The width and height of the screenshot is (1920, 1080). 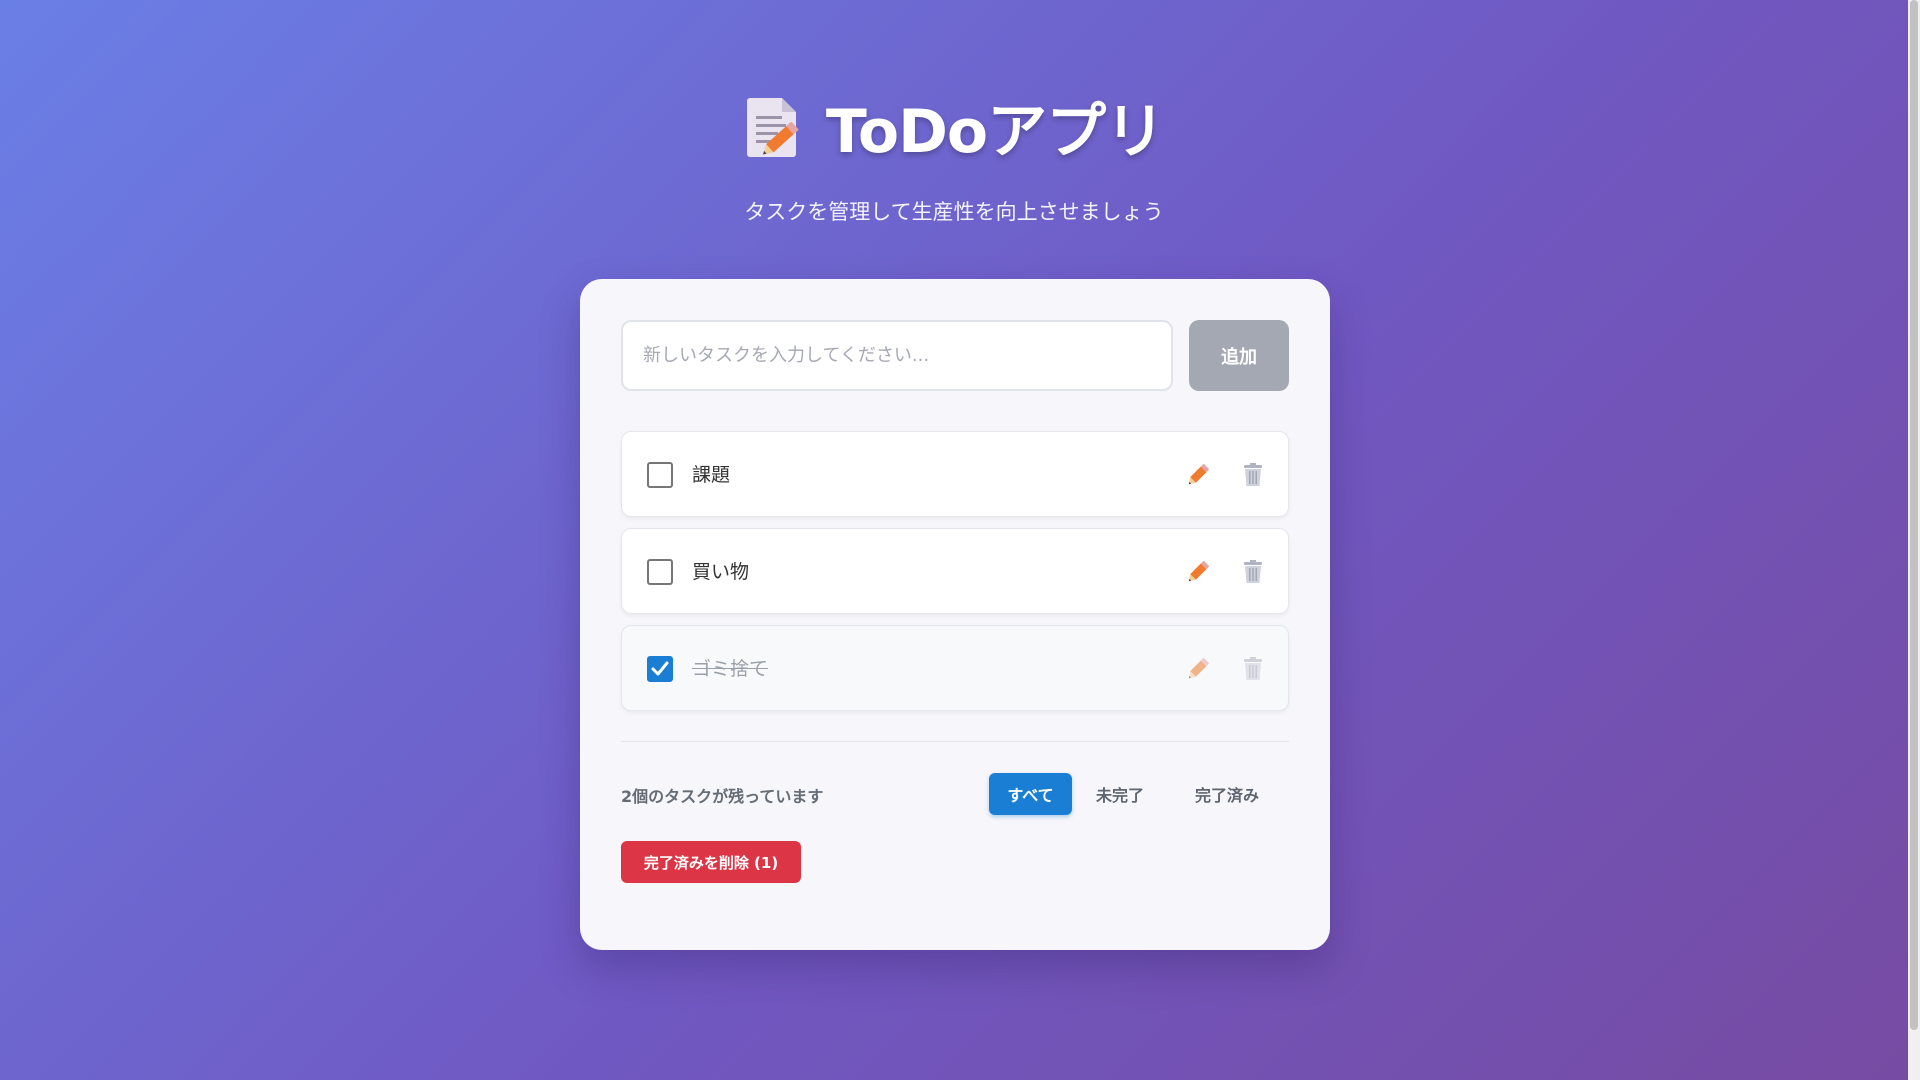 I want to click on app-subtitle: タスクを管理して生産性を向上させましょう, so click(x=954, y=212).